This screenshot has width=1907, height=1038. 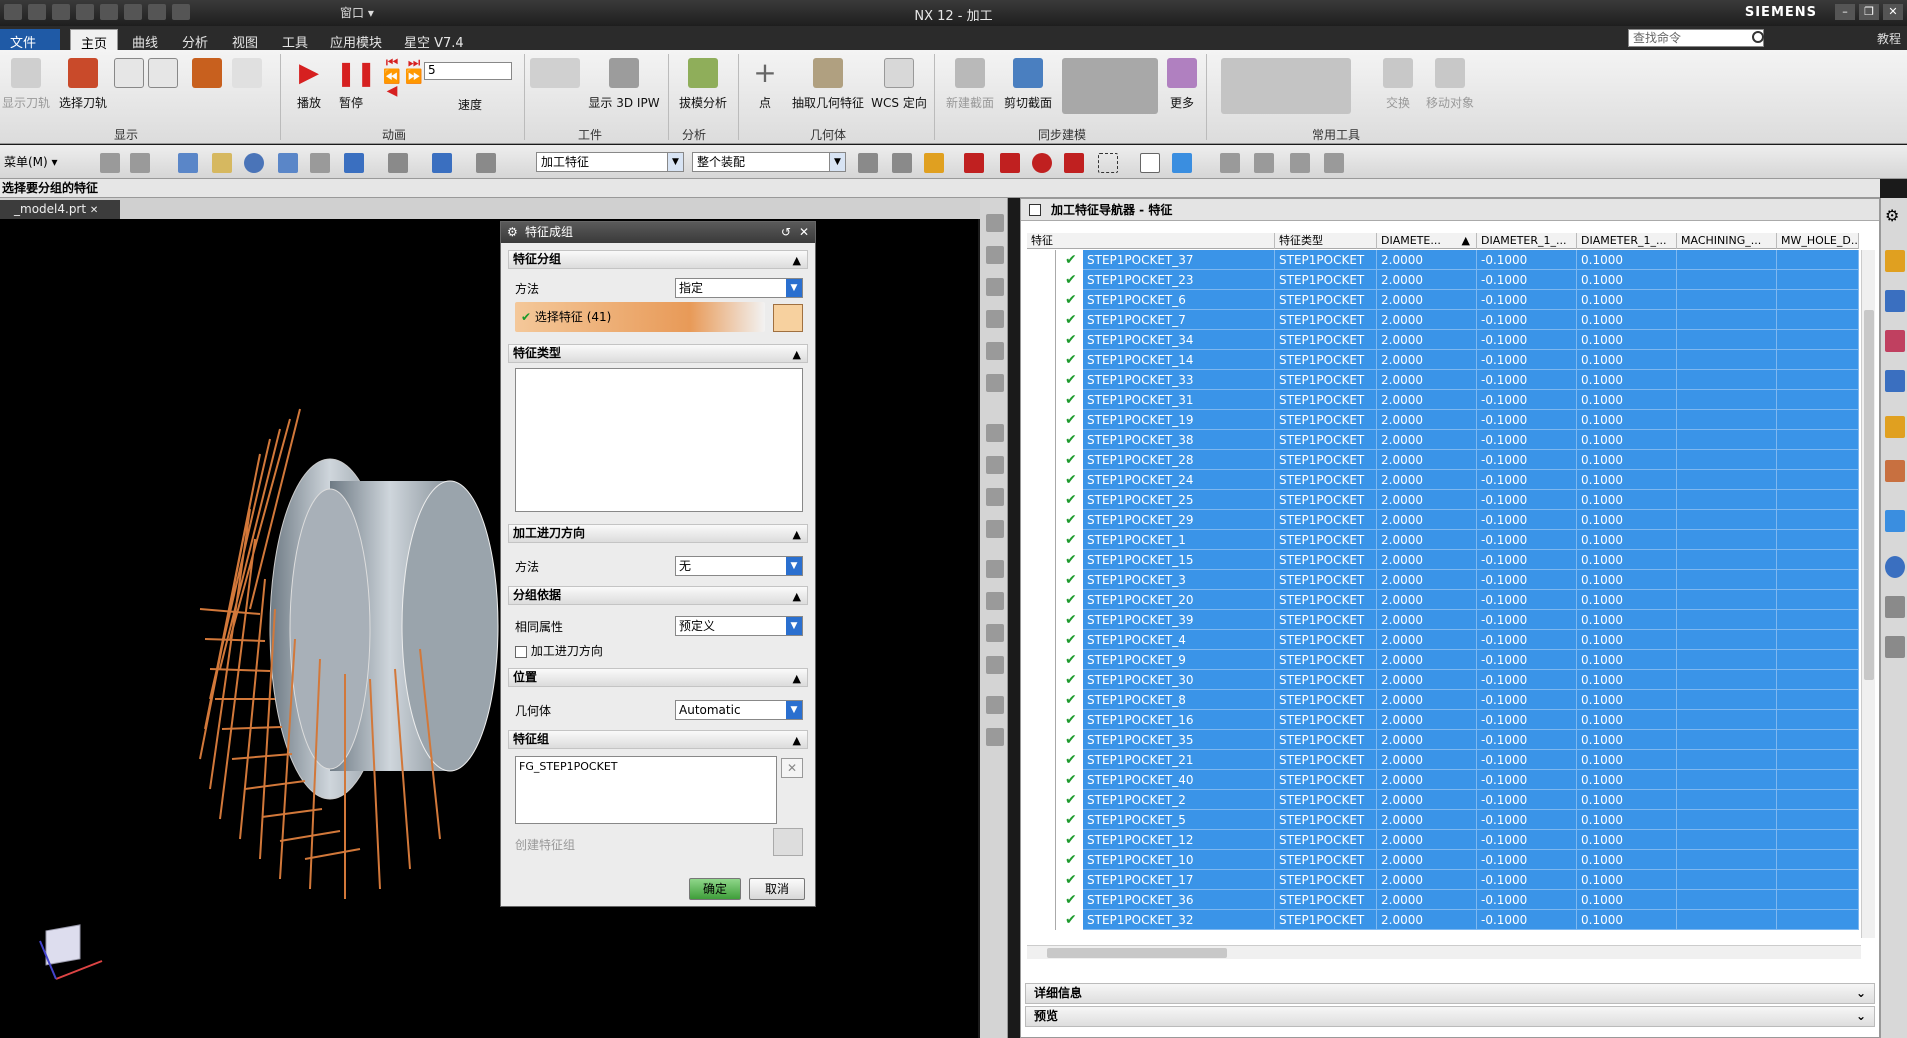 I want to click on display-tool2-button, so click(x=163, y=76).